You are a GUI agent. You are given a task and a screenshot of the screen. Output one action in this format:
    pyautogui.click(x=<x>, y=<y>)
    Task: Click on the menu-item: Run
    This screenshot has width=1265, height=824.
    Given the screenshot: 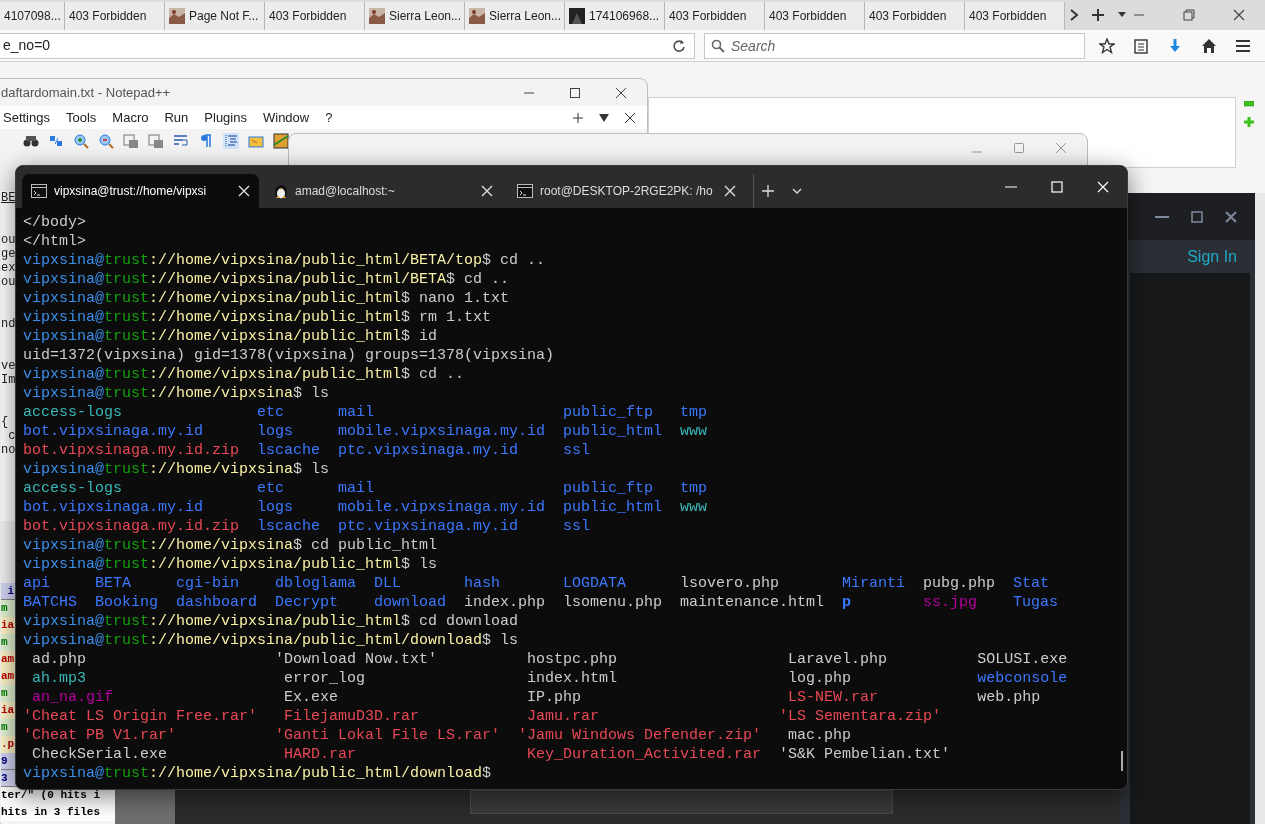 What is the action you would take?
    pyautogui.click(x=176, y=117)
    